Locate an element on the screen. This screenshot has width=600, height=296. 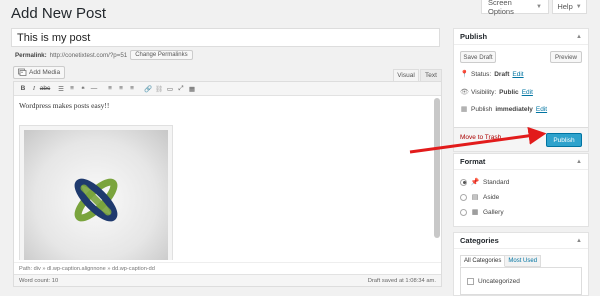
format-option-label: Aside is located at coordinates (491, 197).